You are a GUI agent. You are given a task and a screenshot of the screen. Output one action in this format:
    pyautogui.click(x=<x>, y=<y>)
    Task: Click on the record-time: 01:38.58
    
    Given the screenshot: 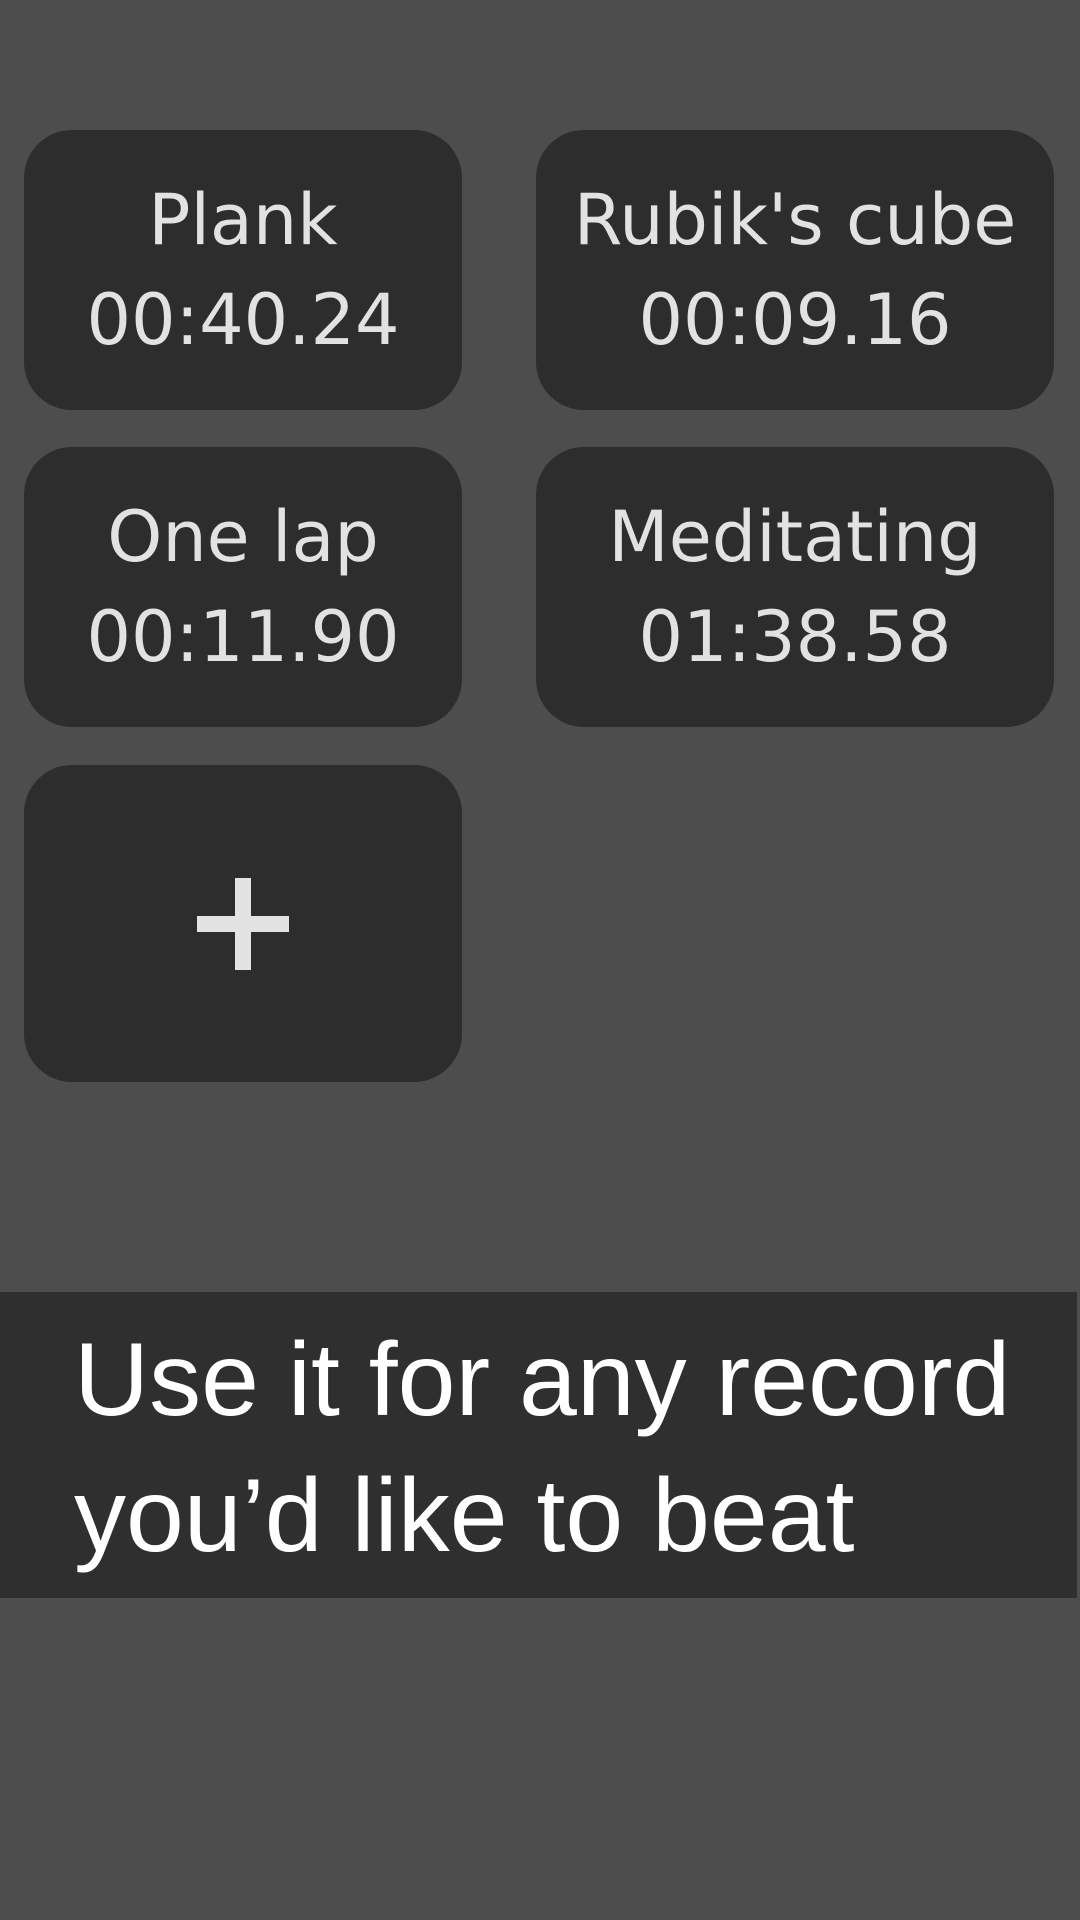 What is the action you would take?
    pyautogui.click(x=795, y=637)
    